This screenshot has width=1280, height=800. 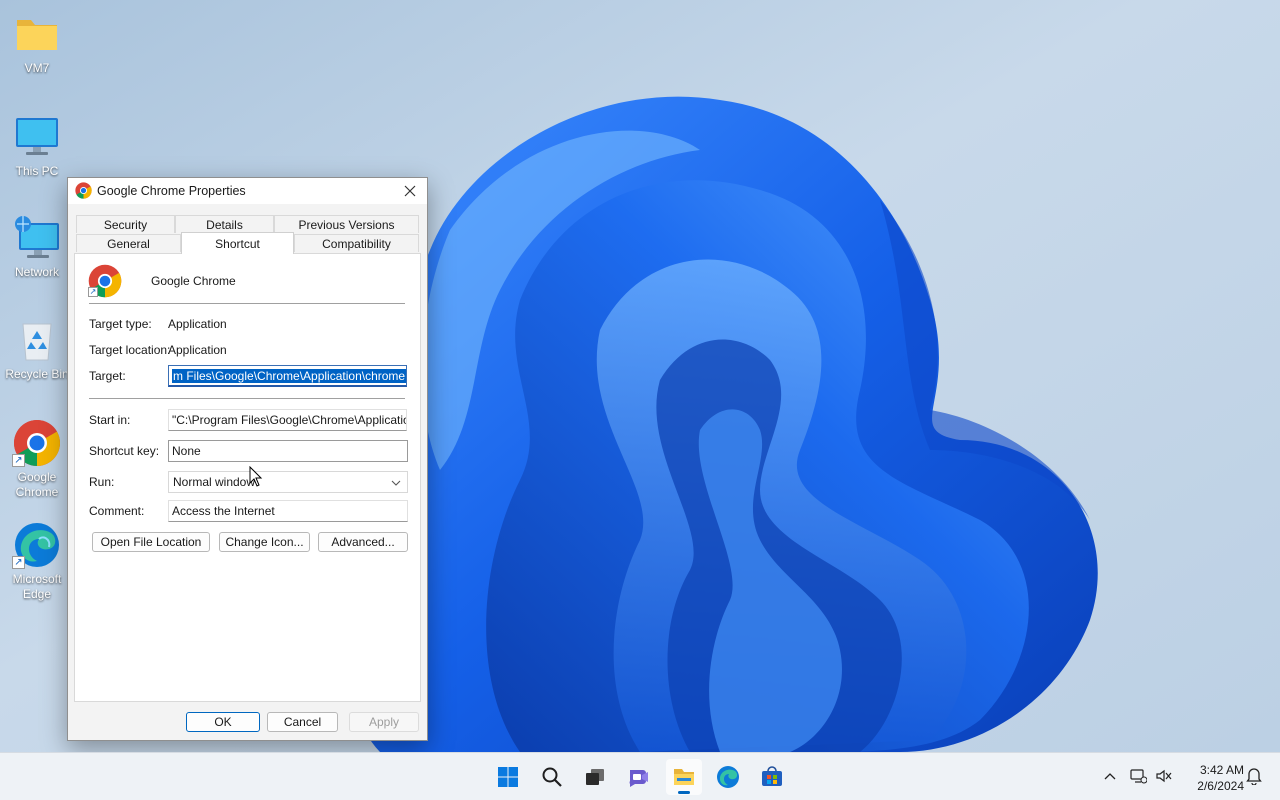 What do you see at coordinates (107, 376) in the screenshot?
I see `target-label: Target:` at bounding box center [107, 376].